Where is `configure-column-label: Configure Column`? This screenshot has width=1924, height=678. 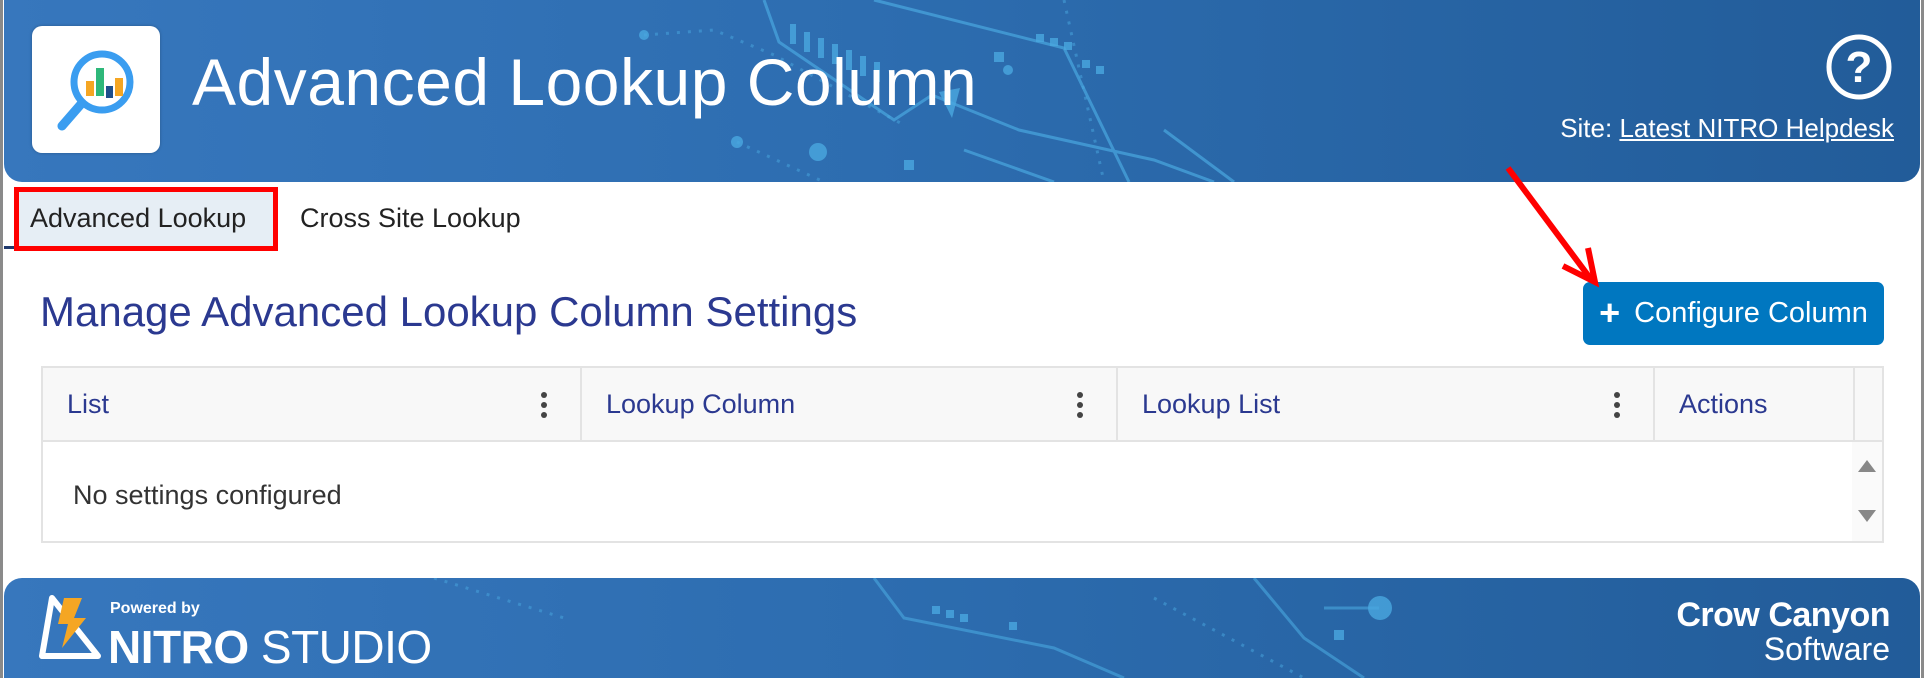 configure-column-label: Configure Column is located at coordinates (1751, 313).